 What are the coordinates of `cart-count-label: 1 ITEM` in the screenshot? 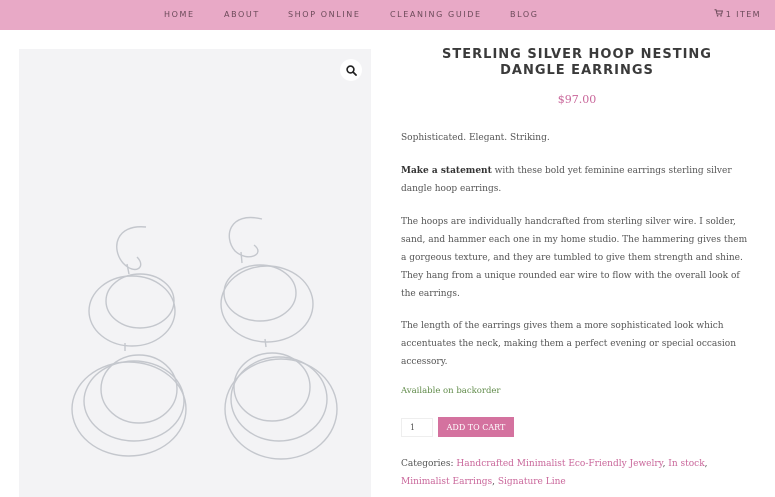 It's located at (743, 14).